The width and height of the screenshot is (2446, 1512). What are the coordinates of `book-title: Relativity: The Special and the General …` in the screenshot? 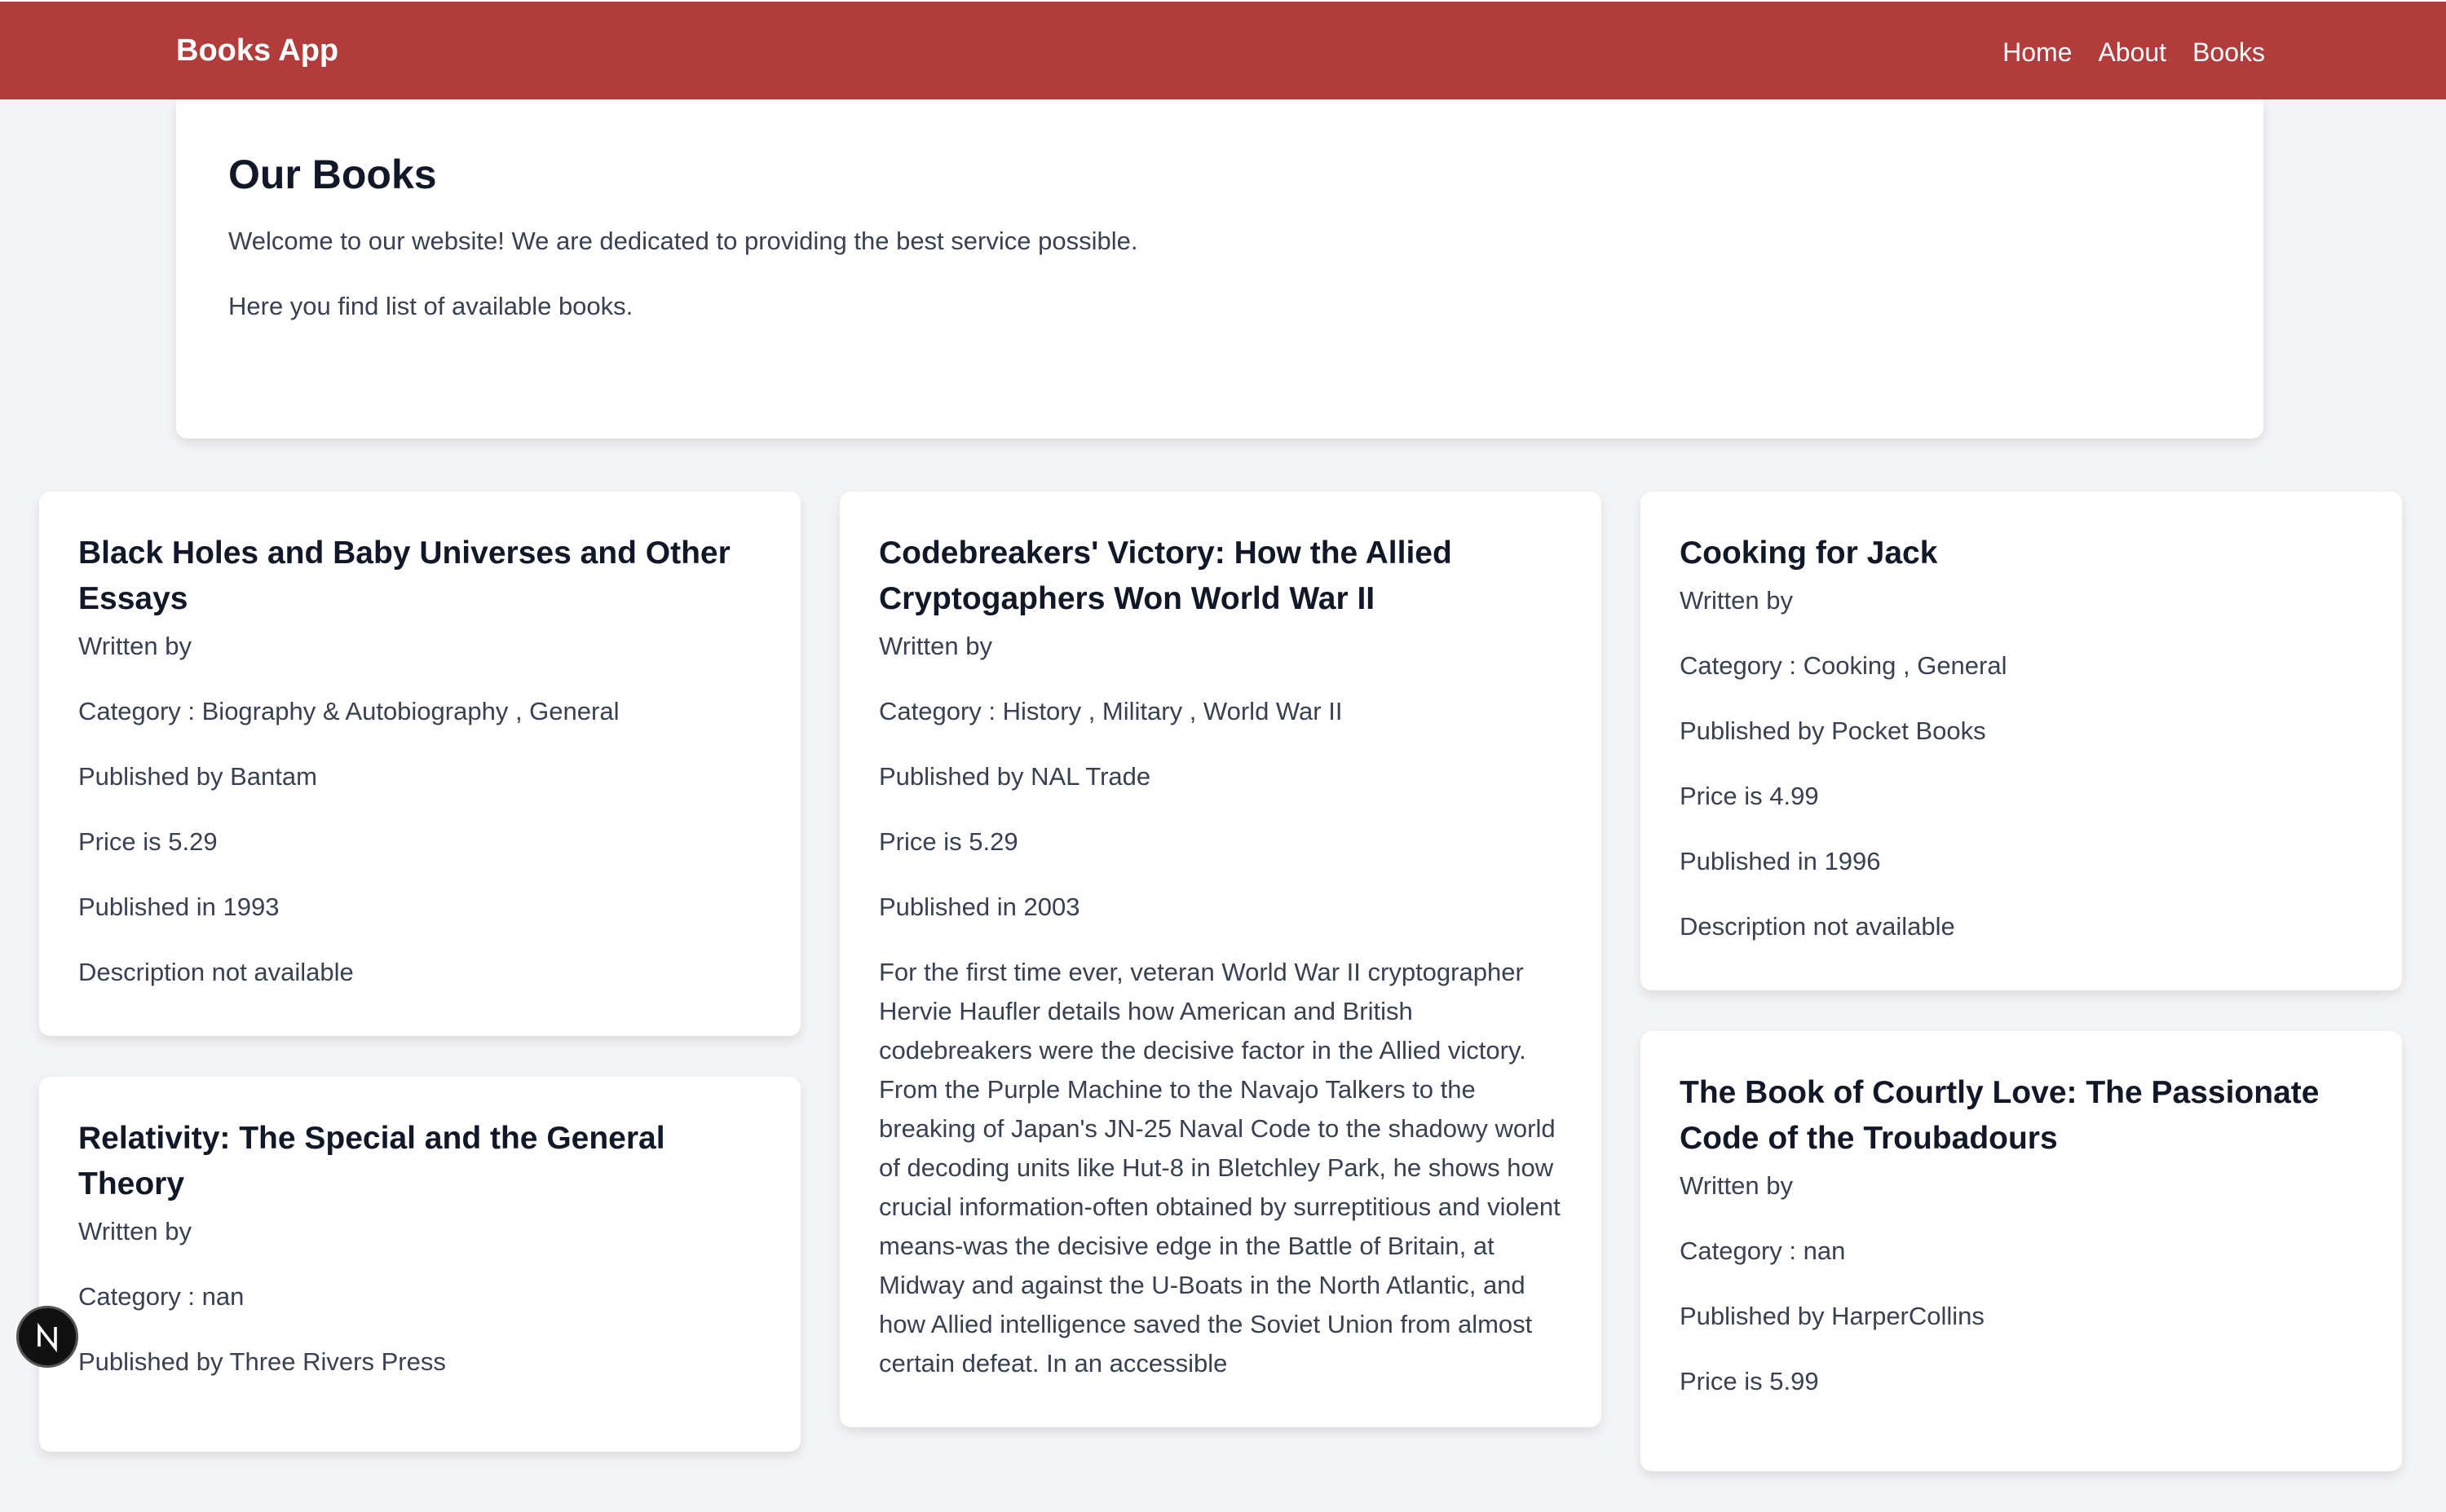 It's located at (371, 1161).